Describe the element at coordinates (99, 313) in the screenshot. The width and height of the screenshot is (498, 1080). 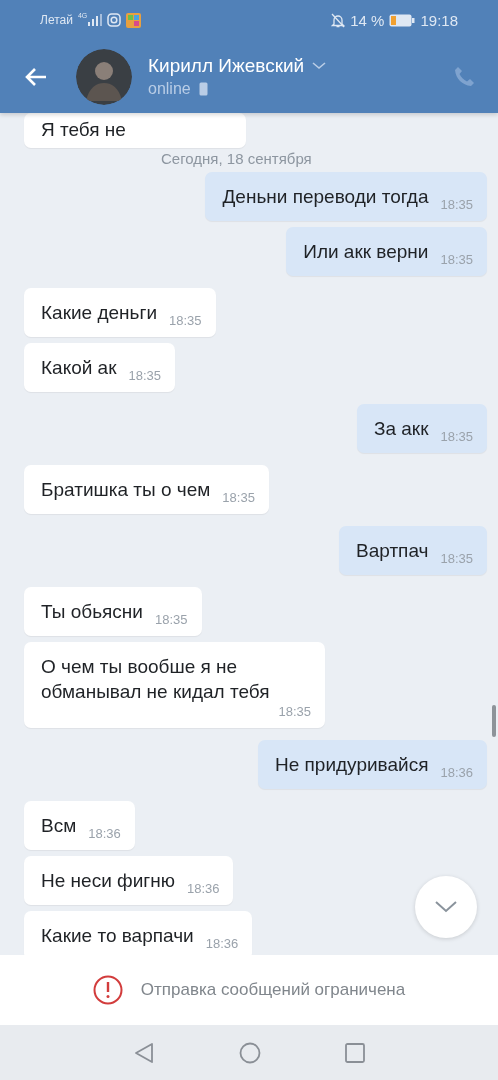
I see `message-text: Какие деньги` at that location.